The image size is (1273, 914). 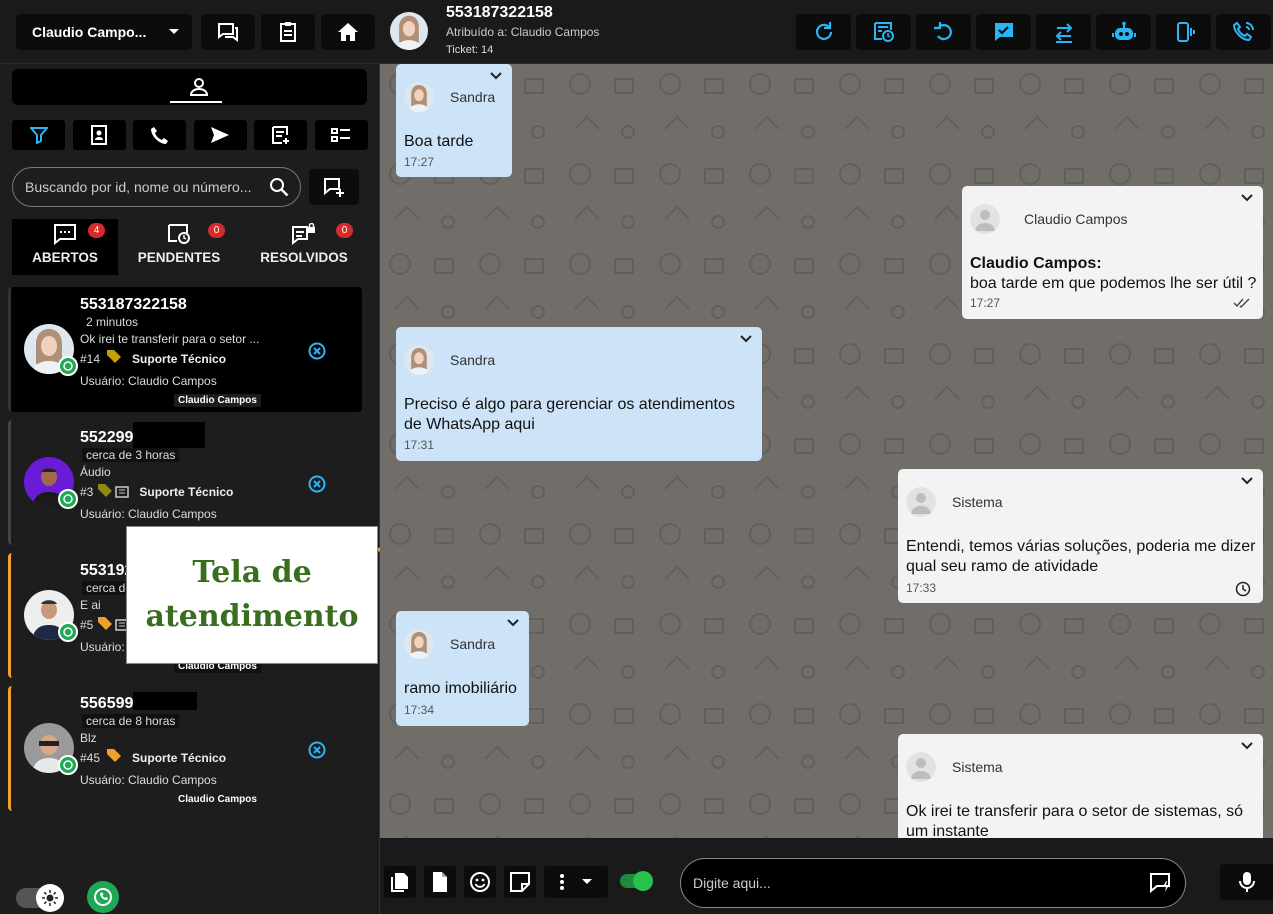 I want to click on clock-icon, so click(x=1243, y=589).